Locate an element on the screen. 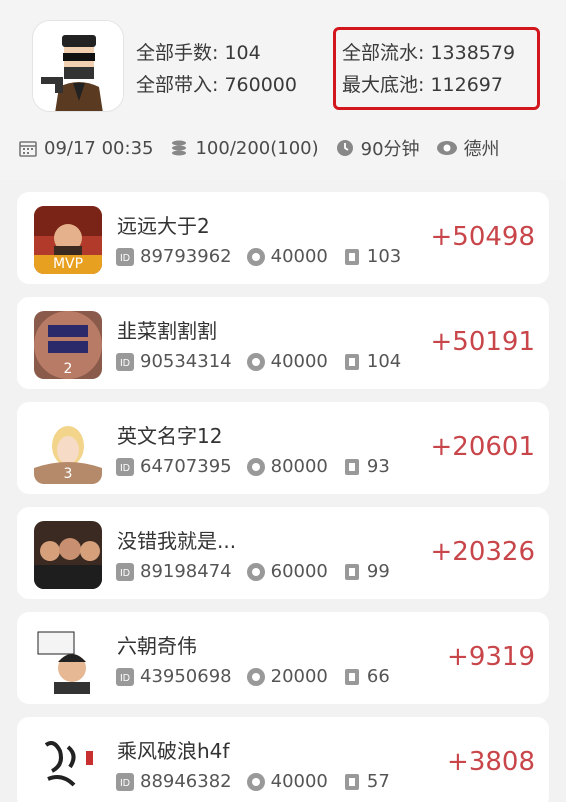 This screenshot has width=566, height=802. player-card: 3 英文名字12 ID 64707395 80000 93 +20601 is located at coordinates (283, 448).